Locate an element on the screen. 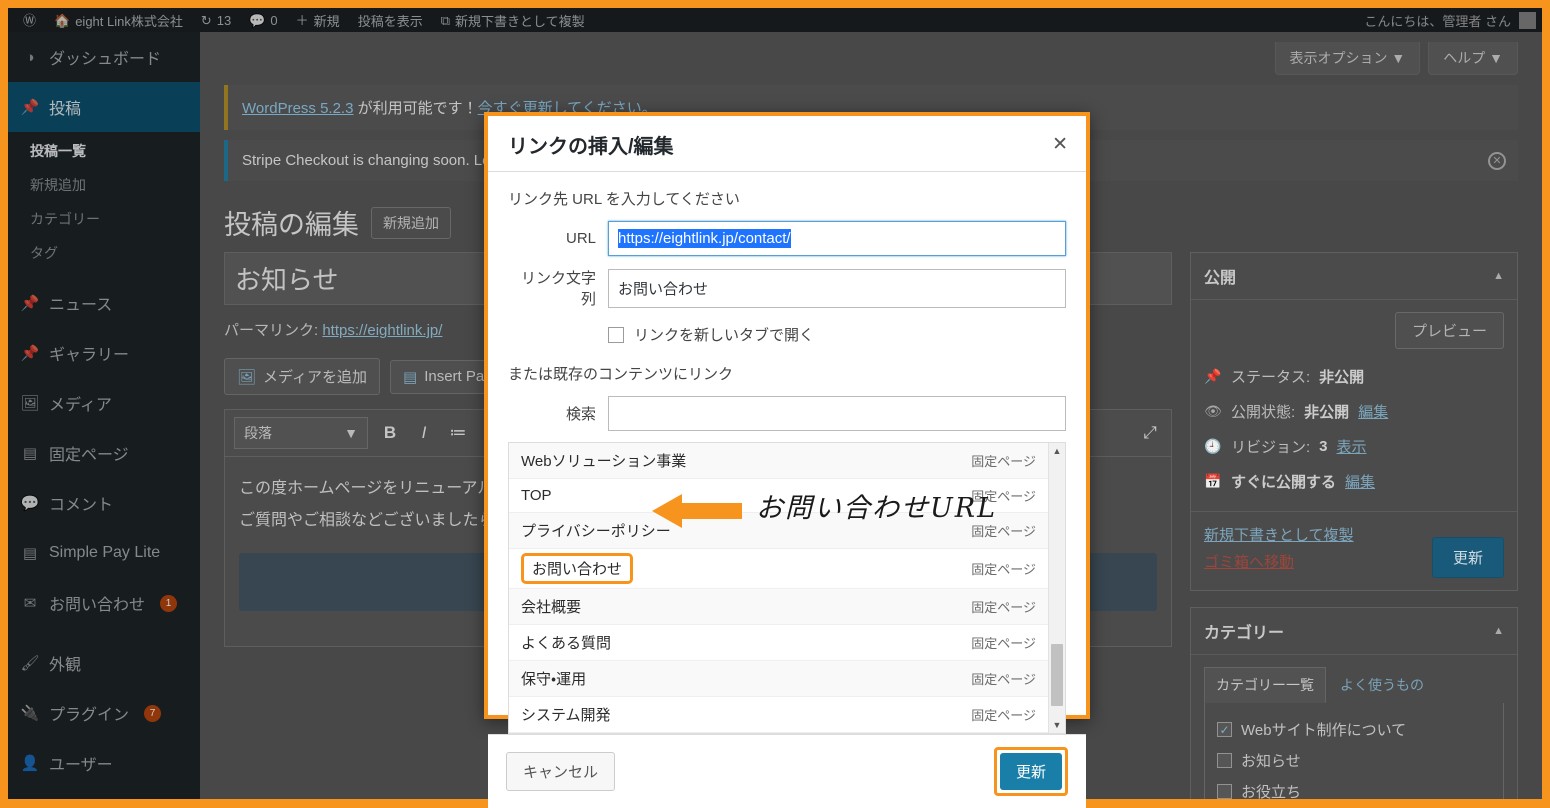 The image size is (1550, 808). list-item: 保守・運用 固定ページ is located at coordinates (778, 679).